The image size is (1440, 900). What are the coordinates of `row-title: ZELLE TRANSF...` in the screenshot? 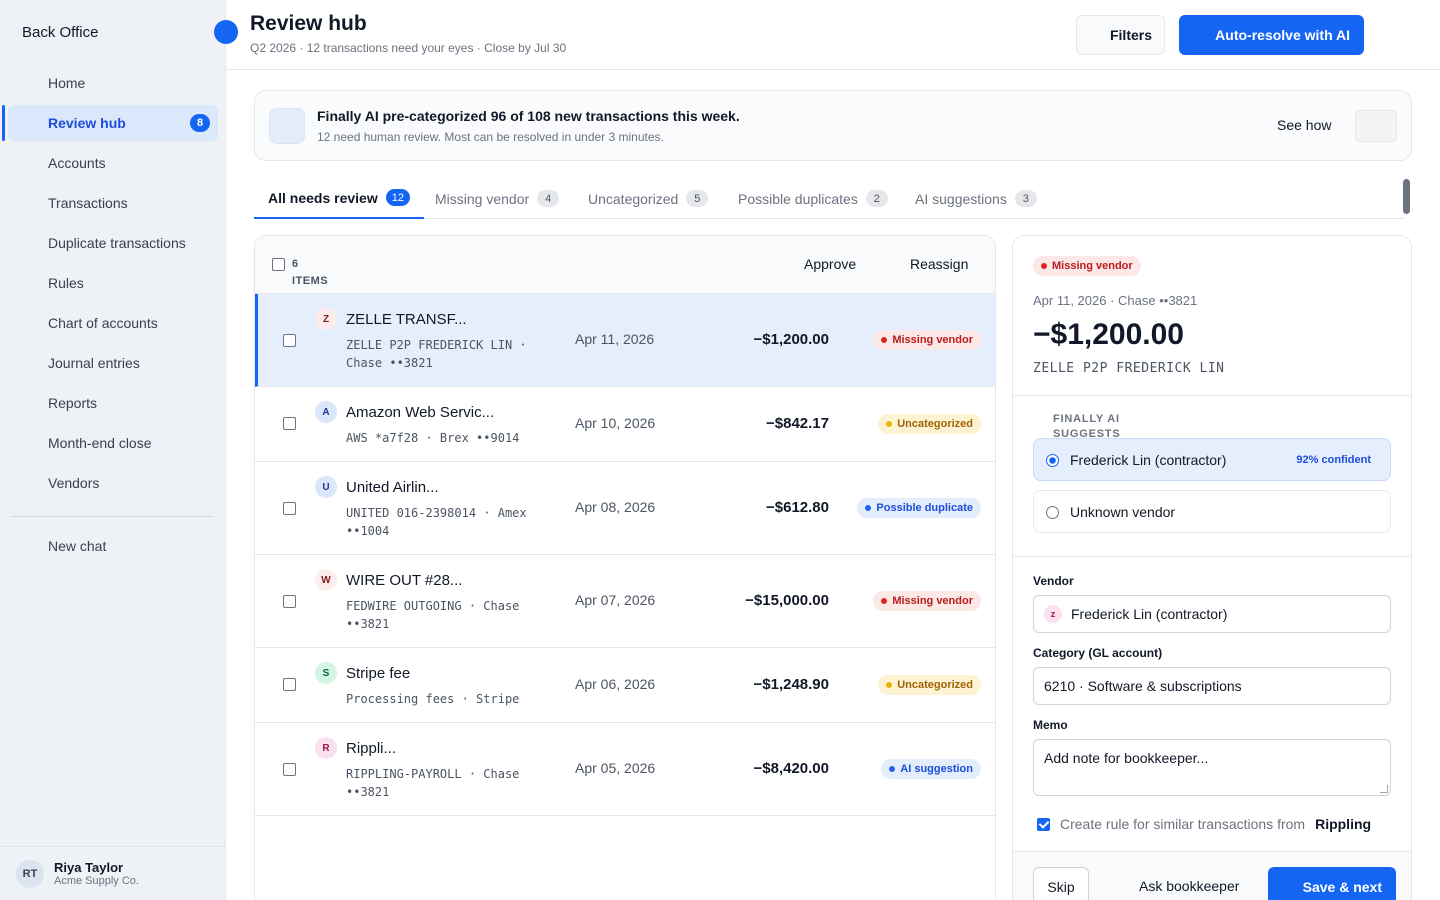 It's located at (406, 319).